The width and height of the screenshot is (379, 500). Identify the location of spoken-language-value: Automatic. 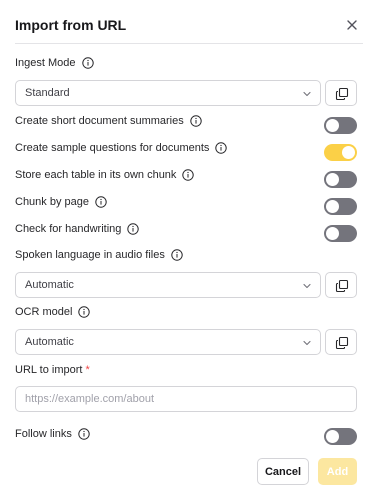
(49, 285).